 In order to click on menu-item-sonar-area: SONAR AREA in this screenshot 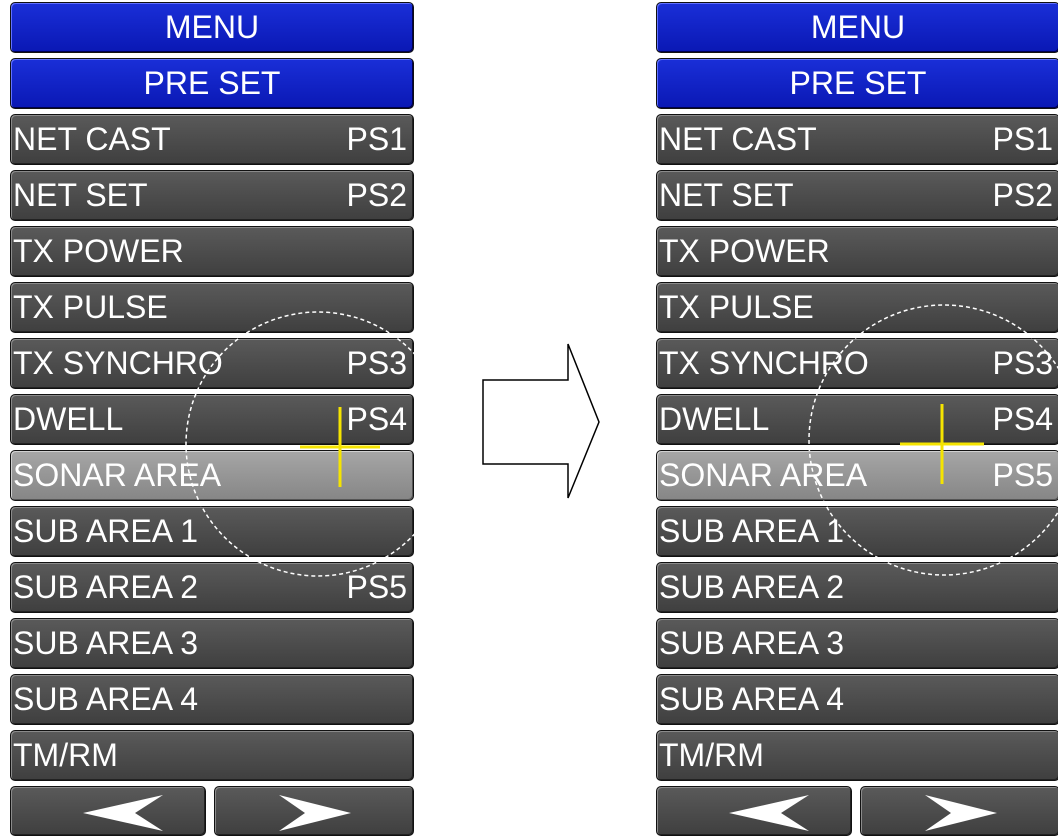, I will do `click(212, 475)`.